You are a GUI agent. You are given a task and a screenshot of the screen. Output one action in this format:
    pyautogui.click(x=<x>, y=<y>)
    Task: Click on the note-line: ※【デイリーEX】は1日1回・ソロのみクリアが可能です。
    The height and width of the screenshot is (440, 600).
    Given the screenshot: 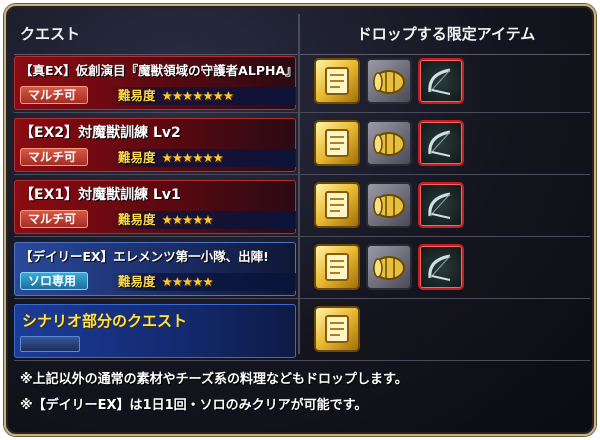 What is the action you would take?
    pyautogui.click(x=194, y=405)
    